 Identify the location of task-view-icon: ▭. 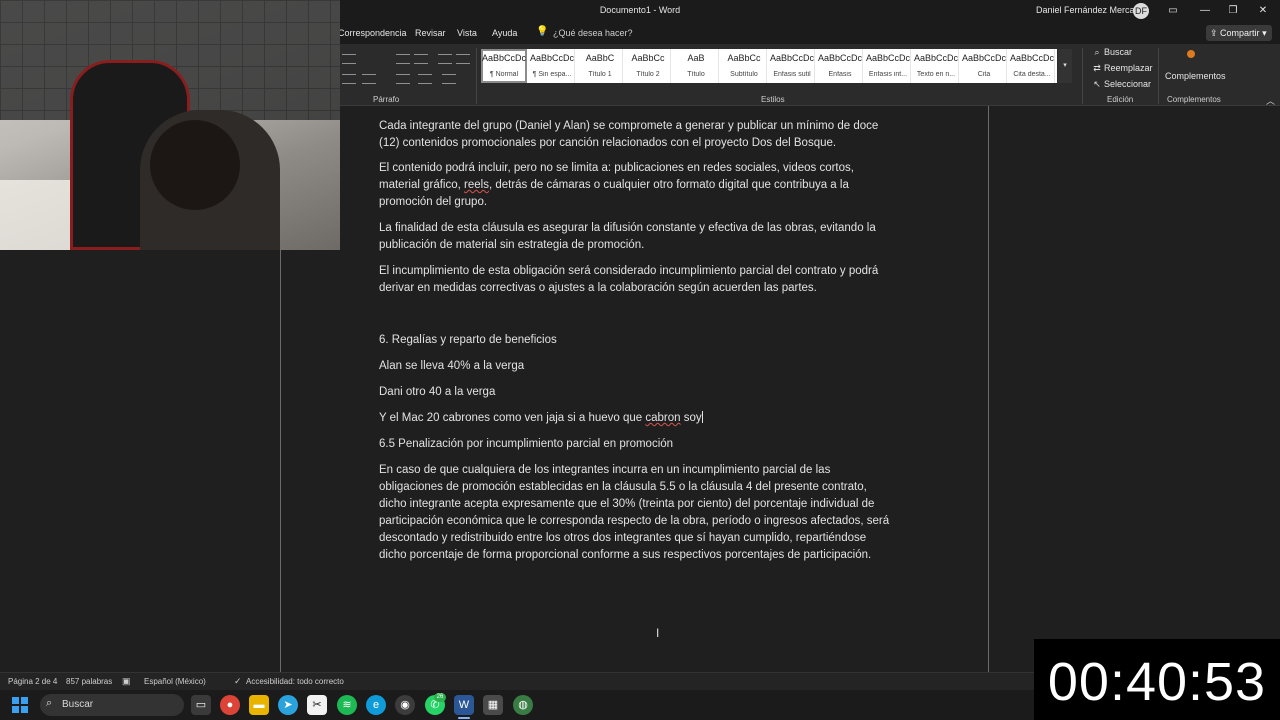
(201, 705).